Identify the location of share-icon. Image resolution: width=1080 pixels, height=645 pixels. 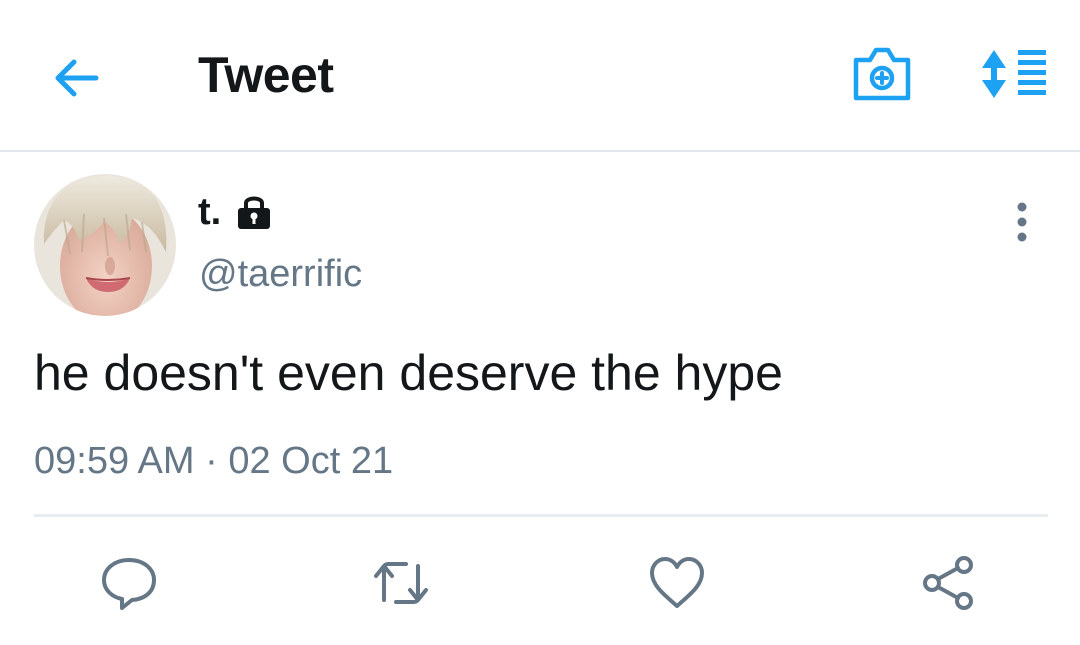
(948, 583).